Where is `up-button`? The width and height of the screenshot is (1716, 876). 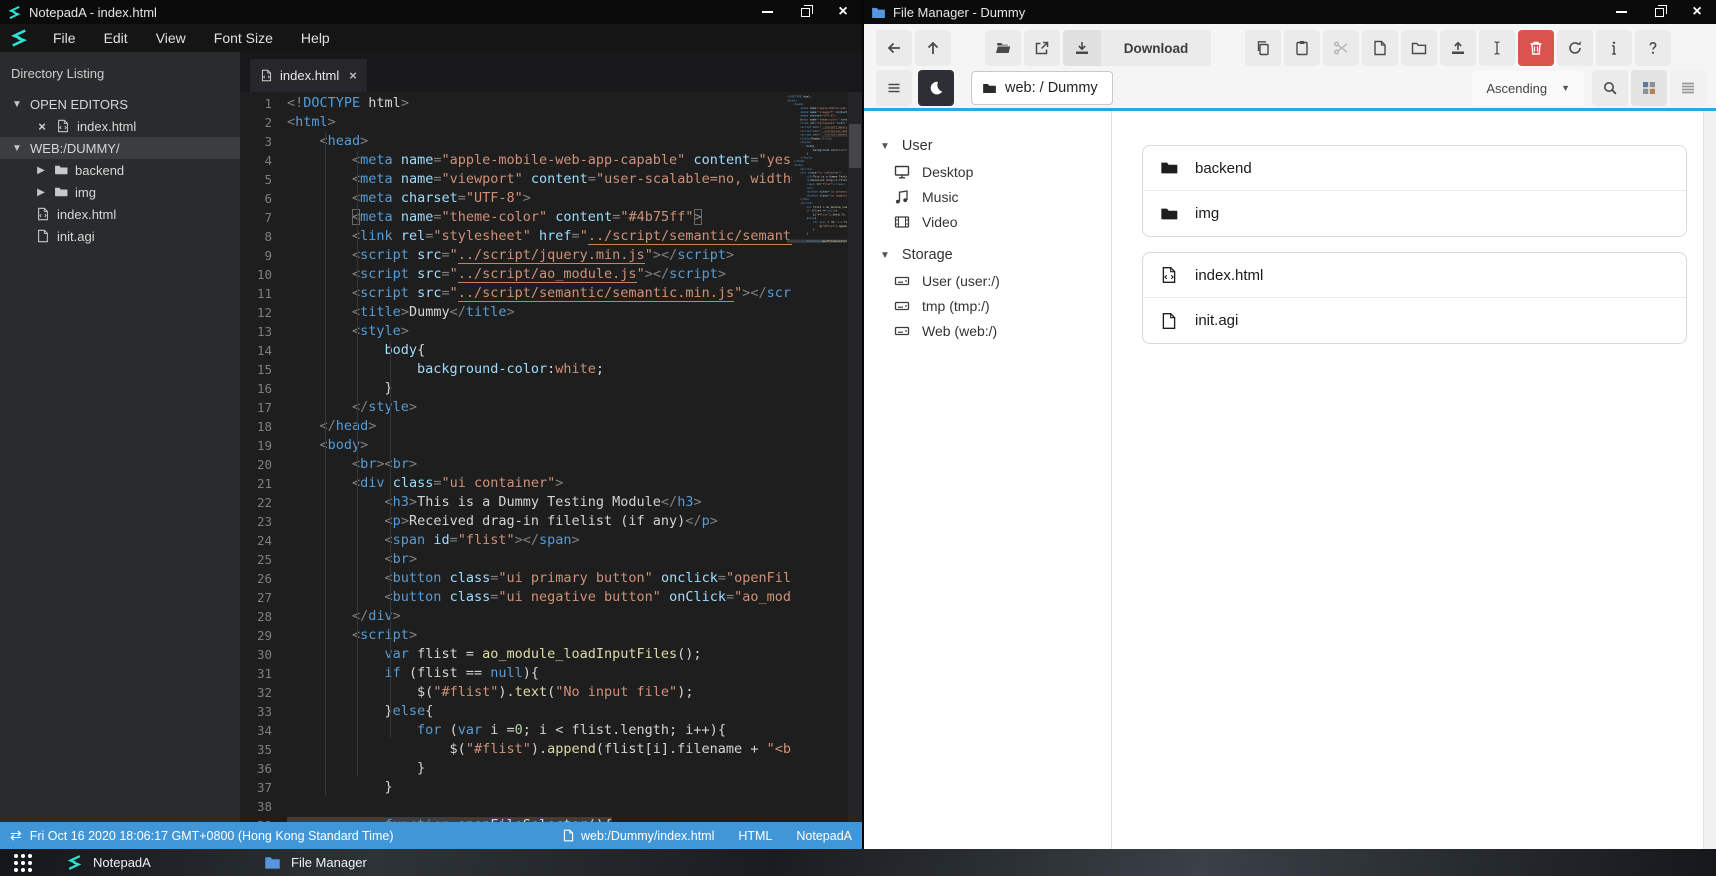
up-button is located at coordinates (933, 48).